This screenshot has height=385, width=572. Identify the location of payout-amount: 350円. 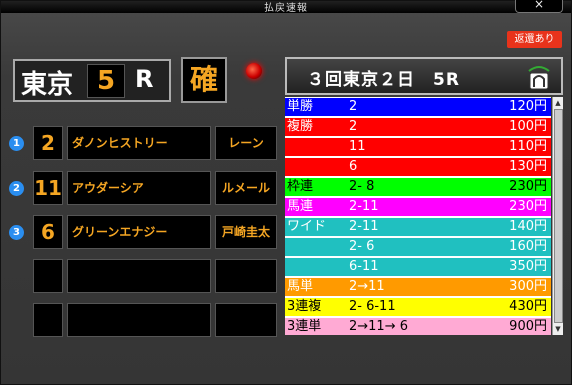
(528, 266).